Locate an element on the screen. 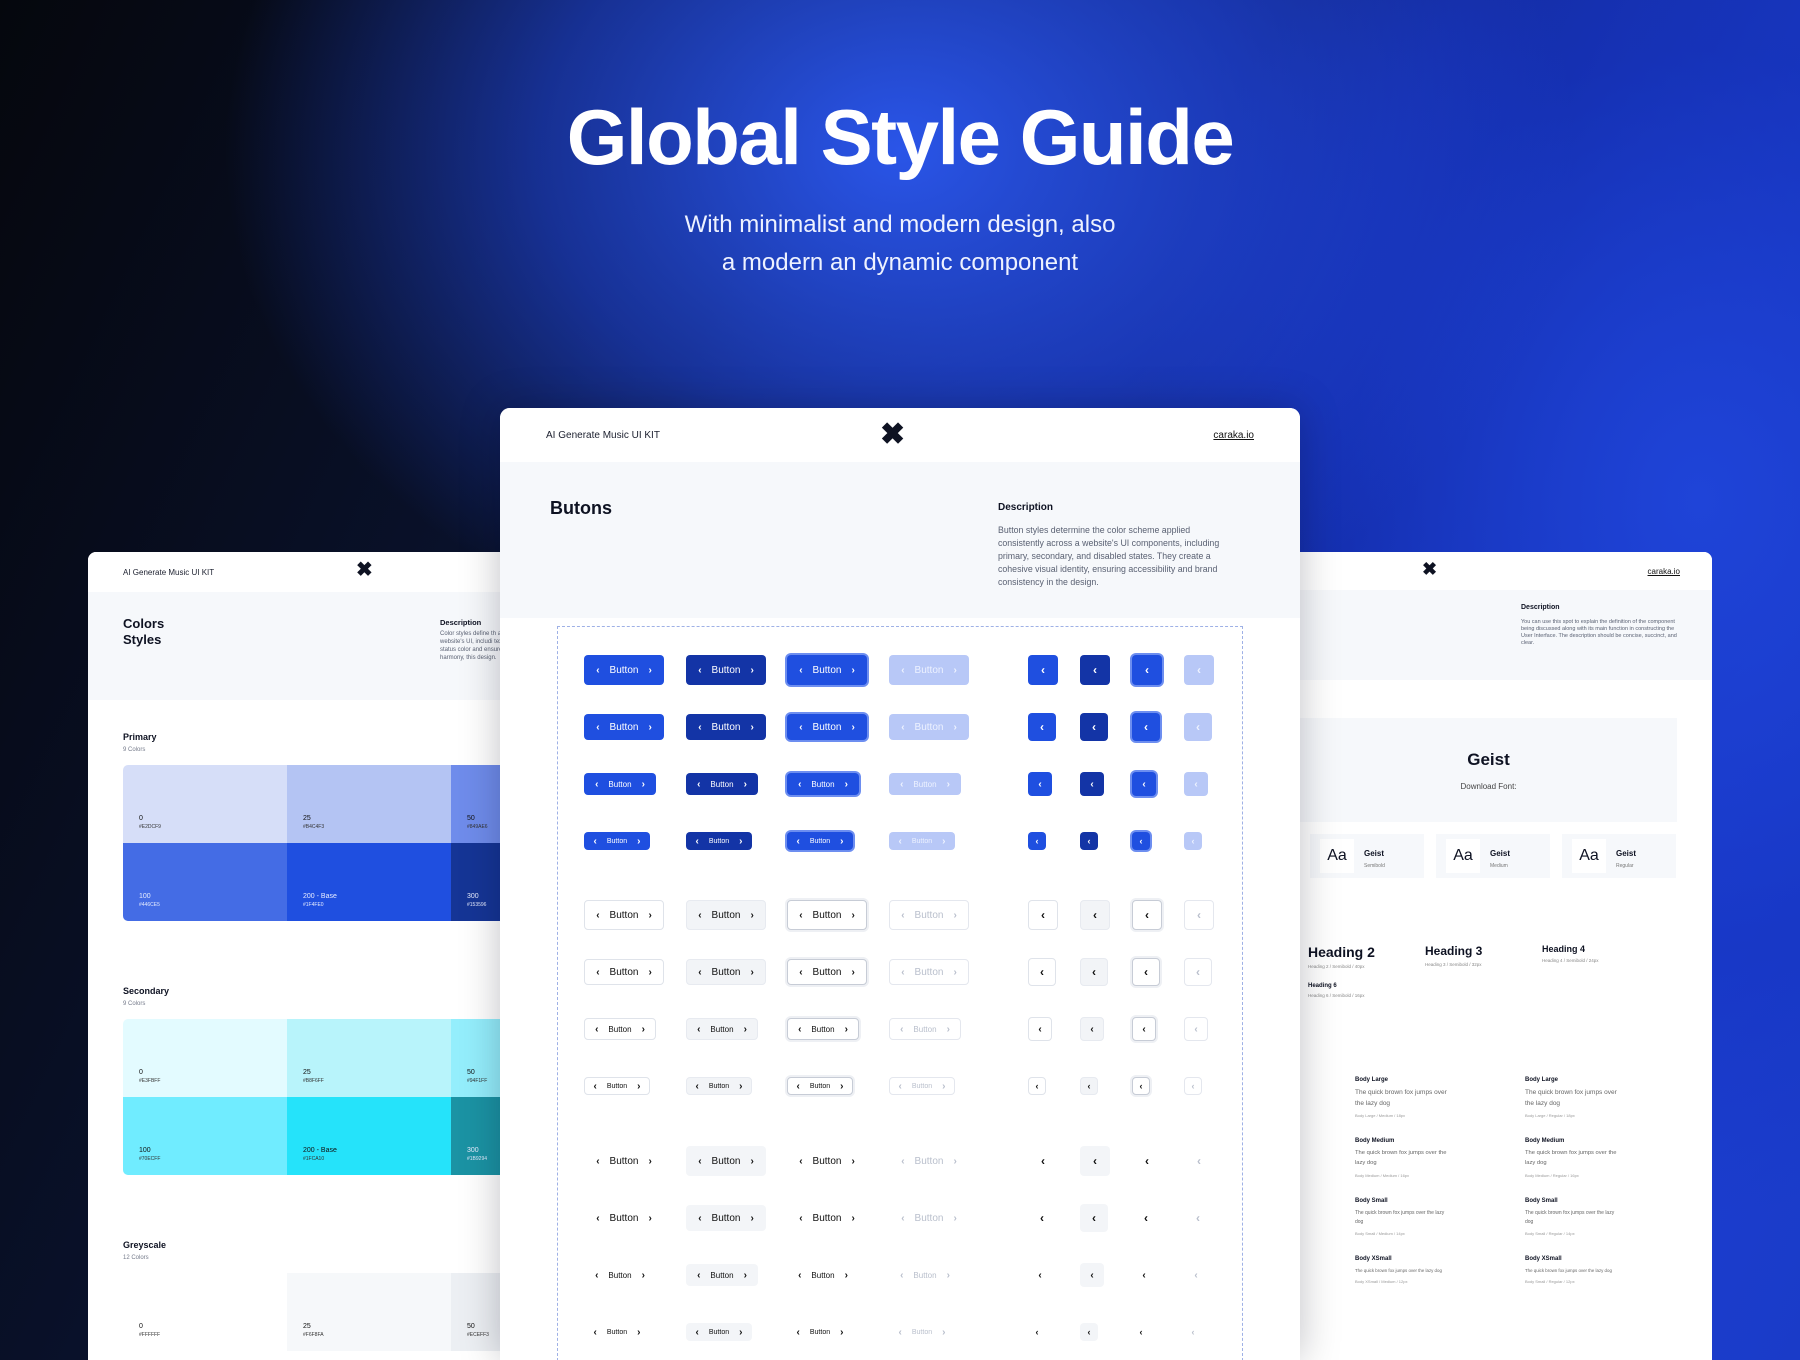  button-2-2-1: ‹ Button › is located at coordinates (624, 972).